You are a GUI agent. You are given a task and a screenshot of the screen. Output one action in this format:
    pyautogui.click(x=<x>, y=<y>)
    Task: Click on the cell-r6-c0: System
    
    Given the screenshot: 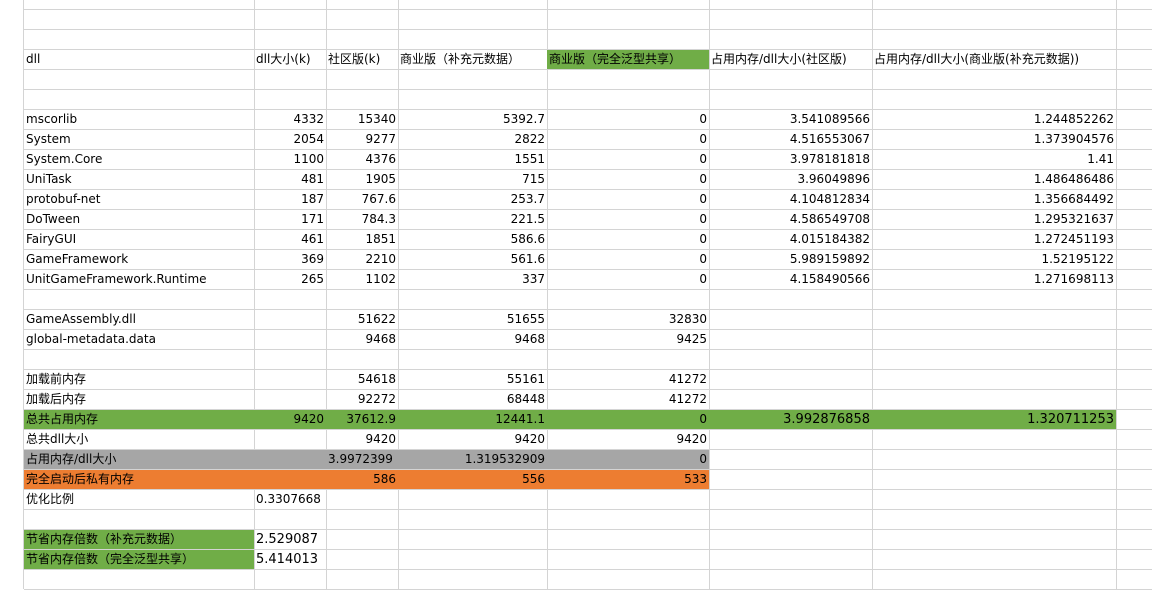 What is the action you would take?
    pyautogui.click(x=139, y=139)
    